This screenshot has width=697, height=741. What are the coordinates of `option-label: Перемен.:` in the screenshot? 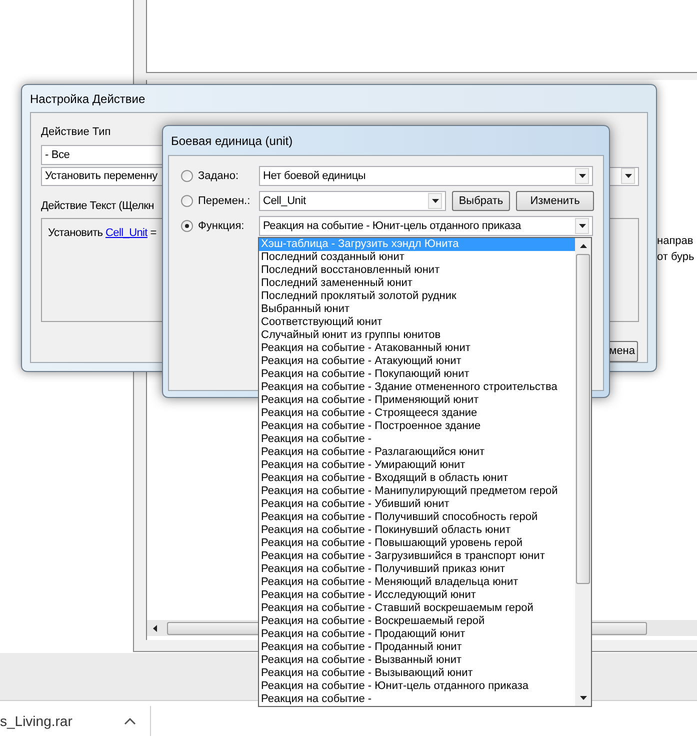 It's located at (225, 201).